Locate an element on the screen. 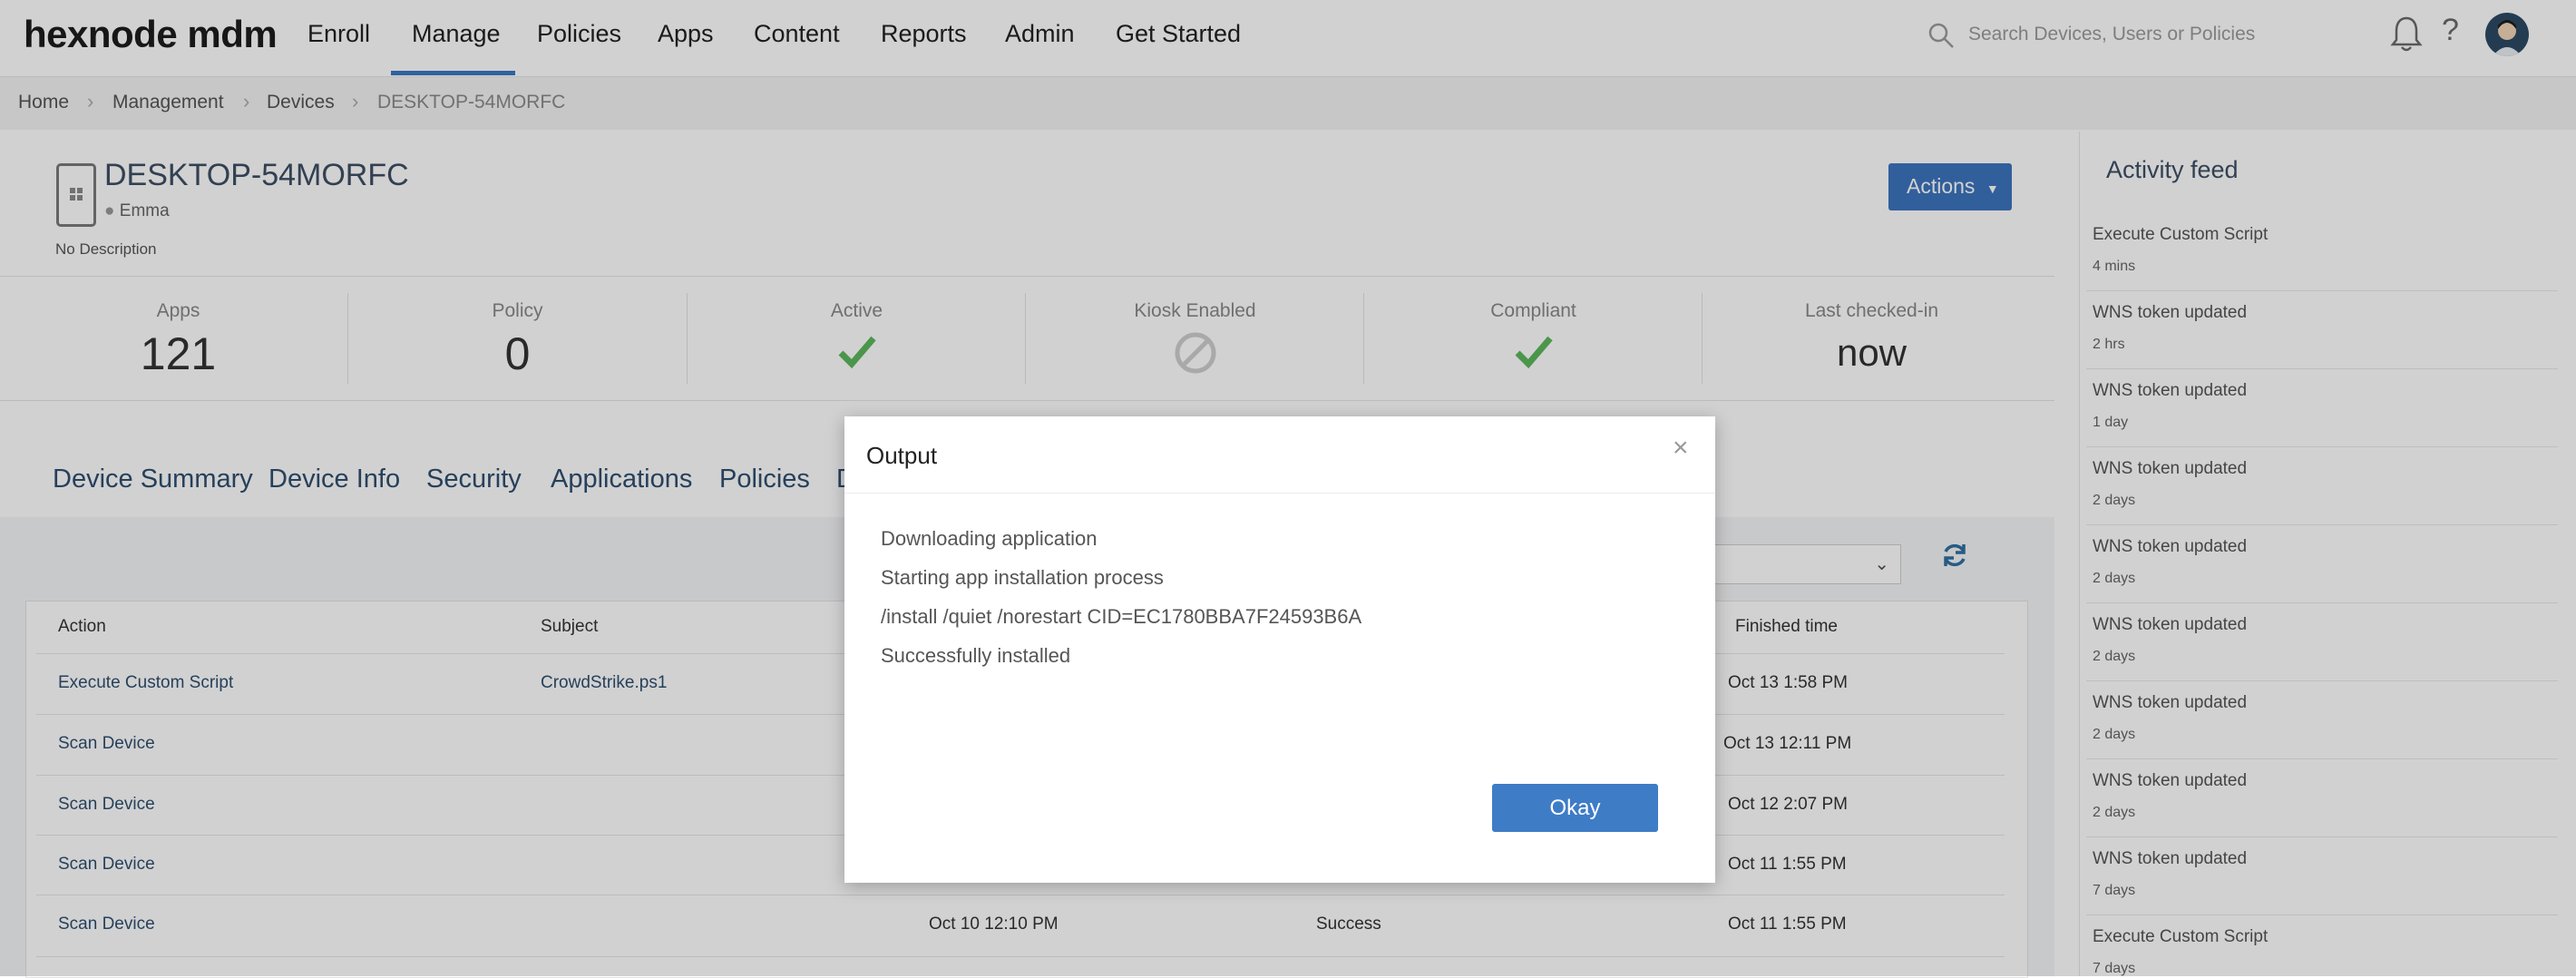 The image size is (2576, 978). output-line: Downloading application is located at coordinates (989, 538).